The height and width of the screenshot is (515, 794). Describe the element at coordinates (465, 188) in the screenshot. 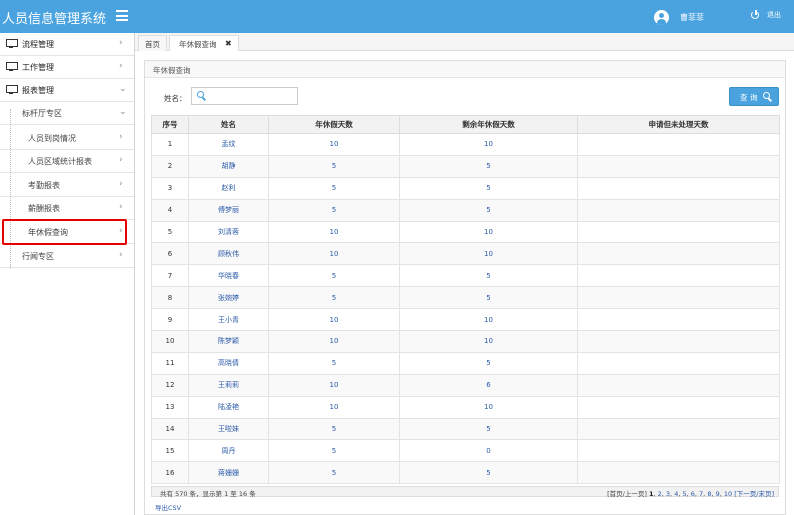

I see `table-row: 3 赵利 5 5` at that location.